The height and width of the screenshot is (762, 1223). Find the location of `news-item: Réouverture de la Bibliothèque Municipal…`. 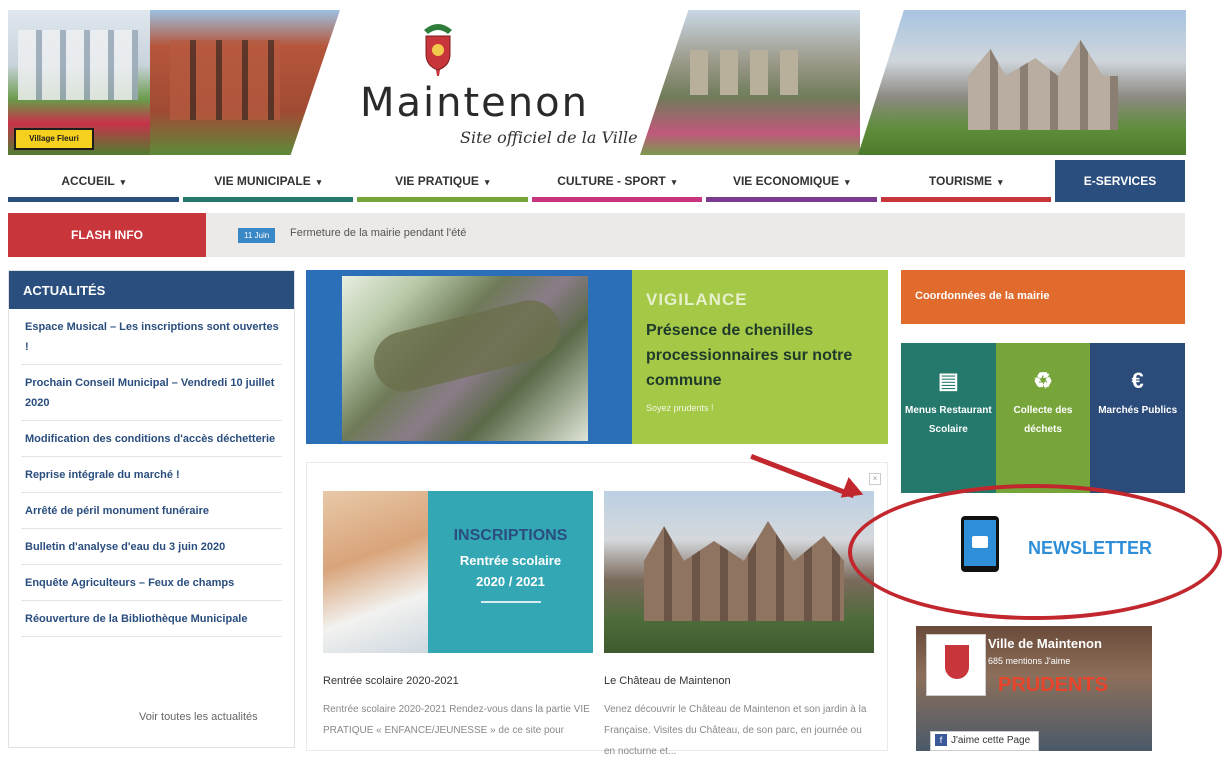

news-item: Réouverture de la Bibliothèque Municipal… is located at coordinates (151, 619).